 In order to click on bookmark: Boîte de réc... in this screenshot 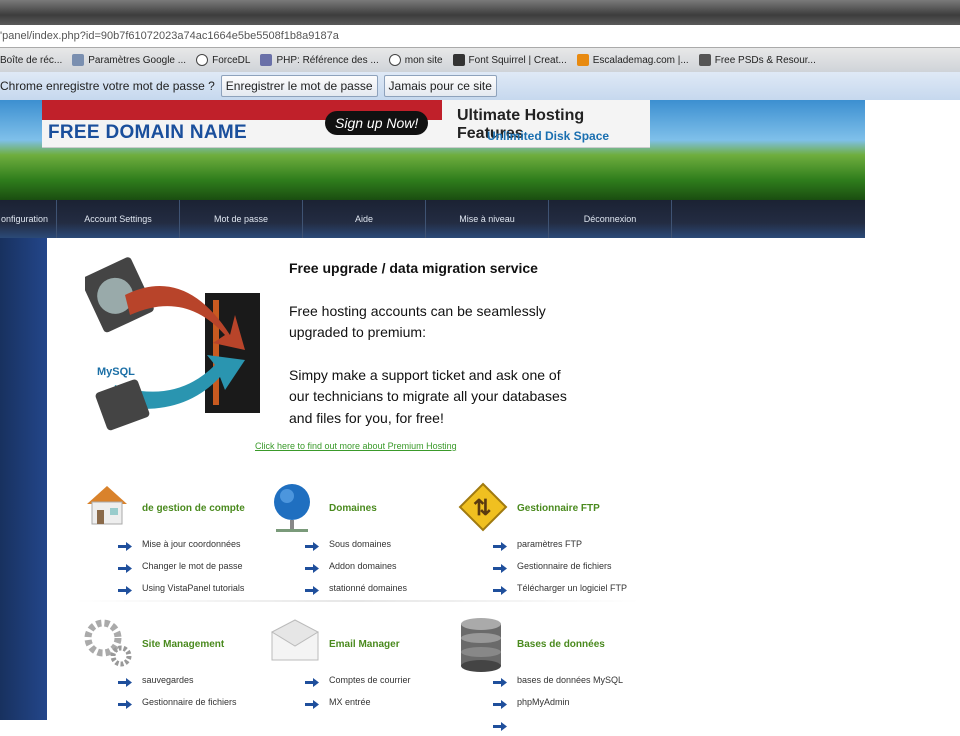, I will do `click(31, 60)`.